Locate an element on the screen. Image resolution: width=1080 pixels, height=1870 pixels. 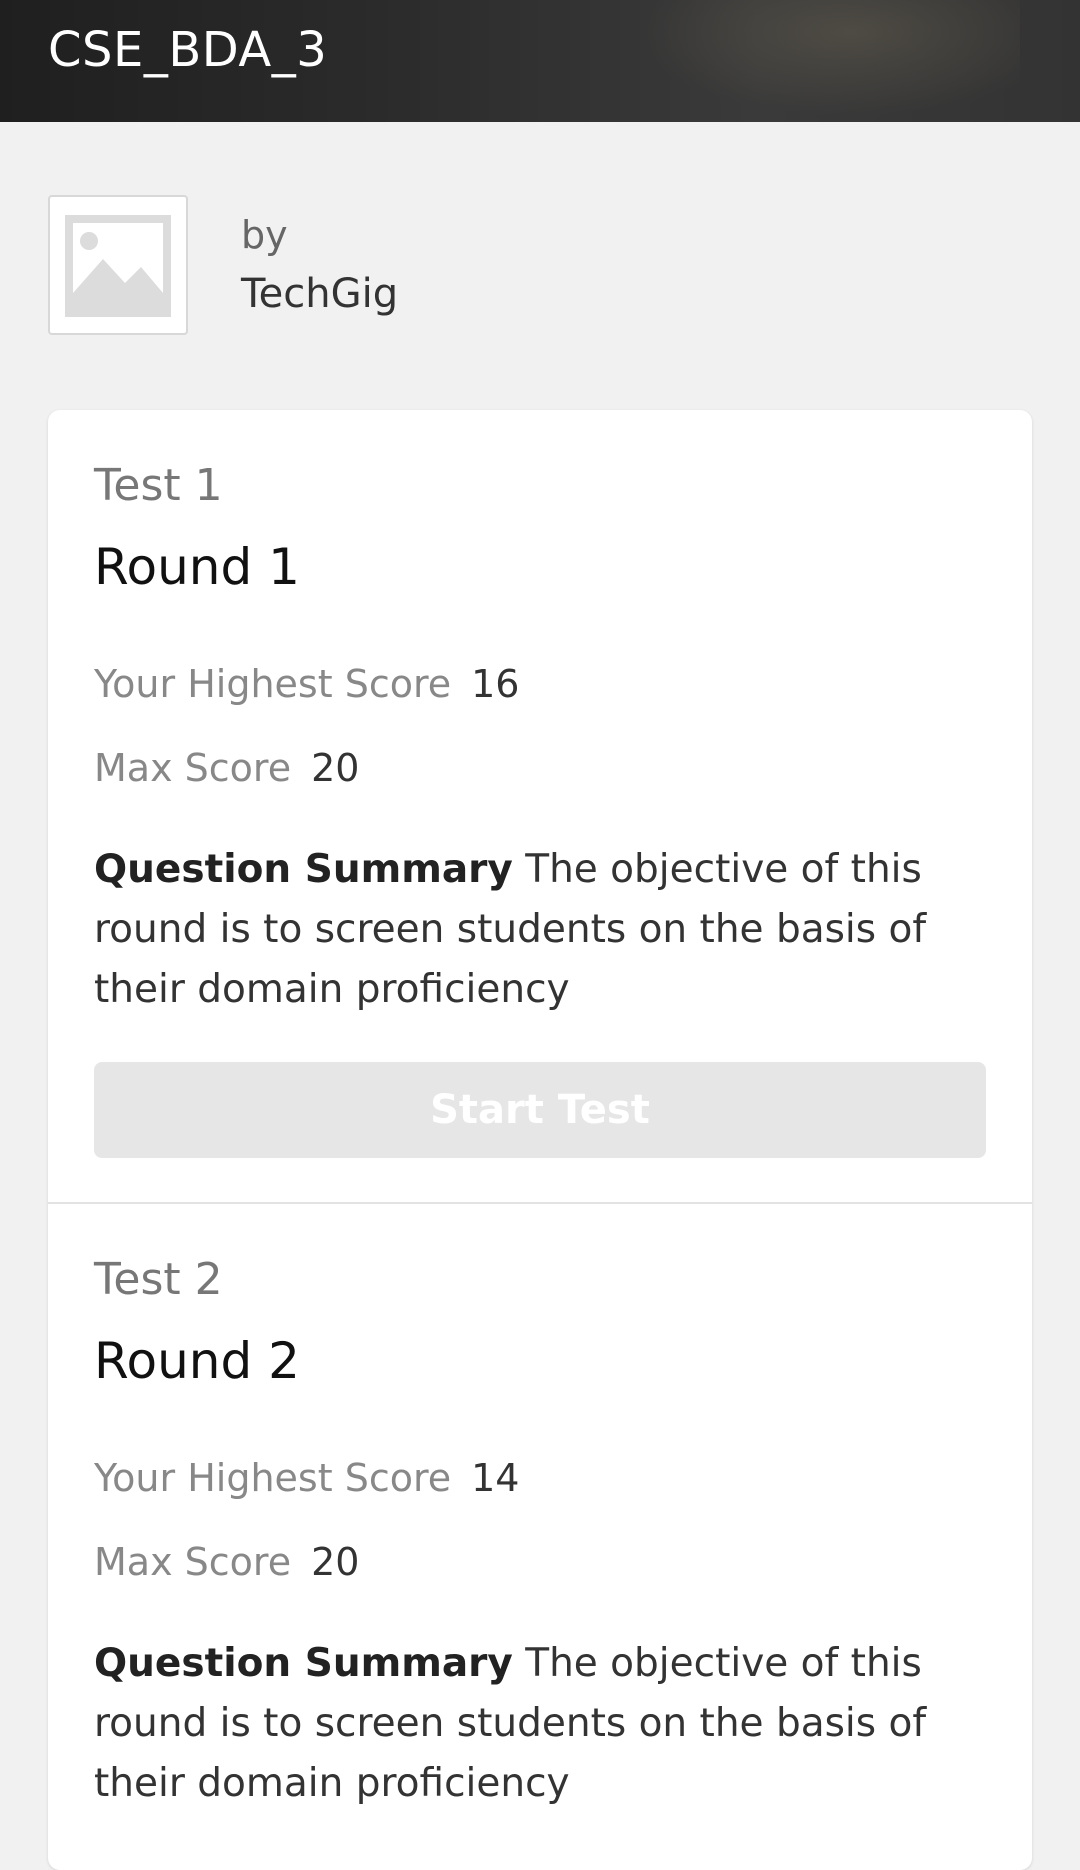
highest-score-value: 14 is located at coordinates (495, 1478).